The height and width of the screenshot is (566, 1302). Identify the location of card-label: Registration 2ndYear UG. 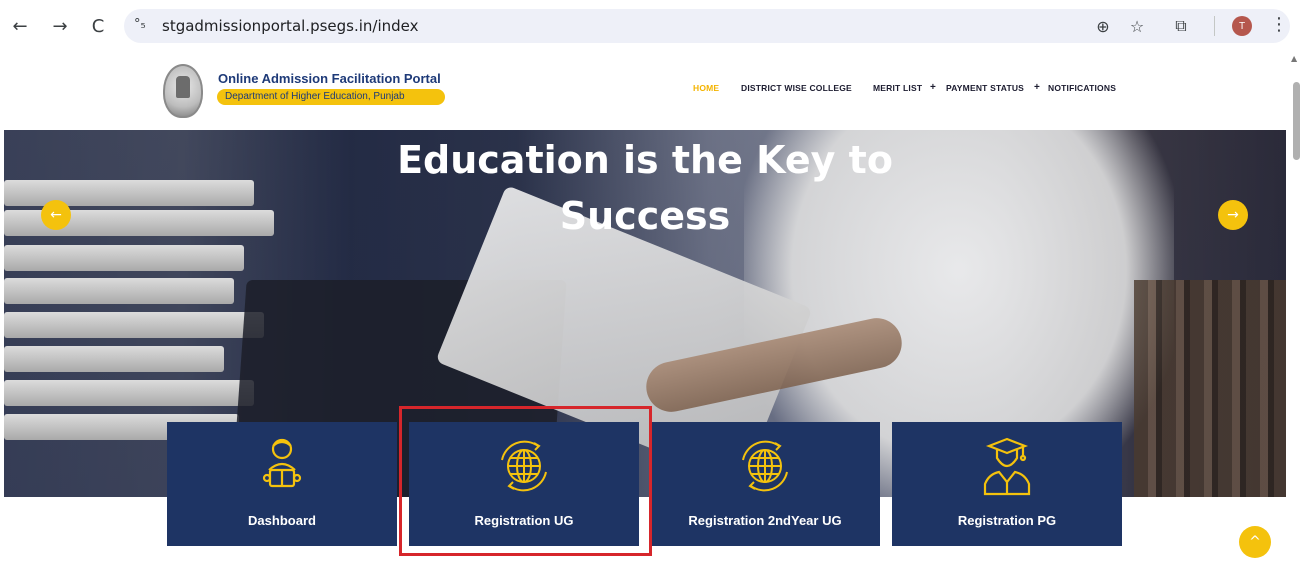
(765, 520).